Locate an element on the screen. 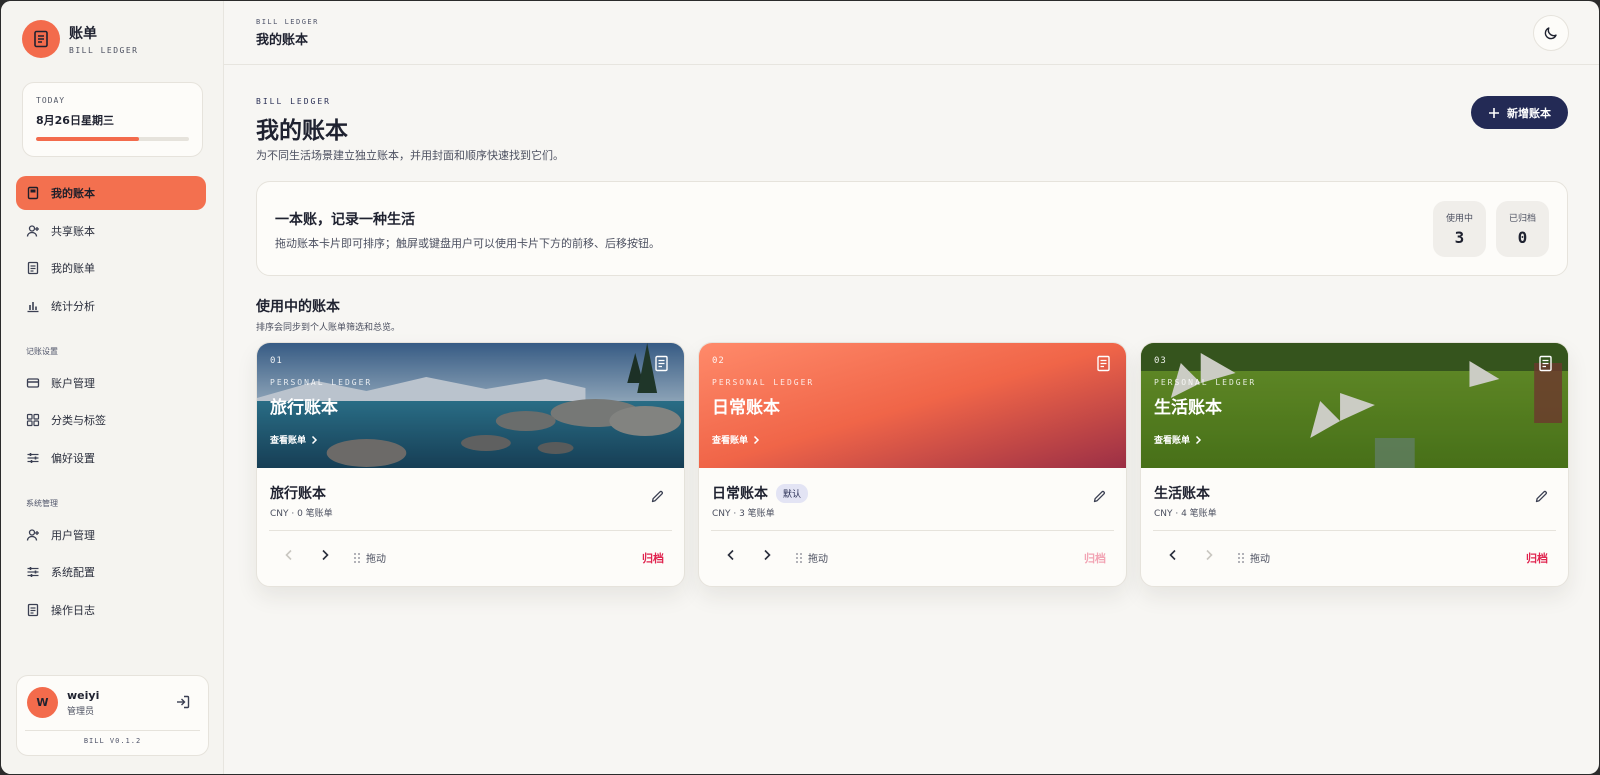 The height and width of the screenshot is (775, 1600). app-version: BILL V0.1.2 is located at coordinates (112, 741).